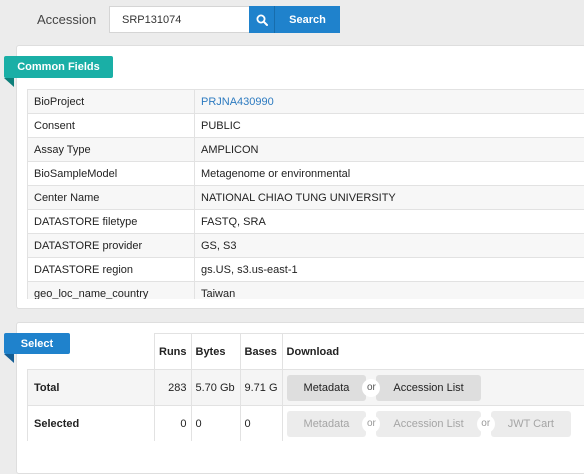  Describe the element at coordinates (326, 387) in the screenshot. I see `total-metadata-button: Metadata` at that location.